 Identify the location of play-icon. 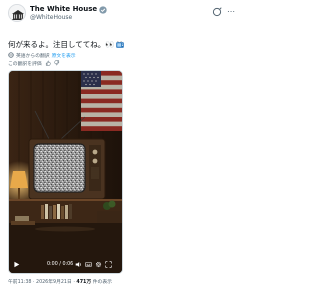
(16, 264).